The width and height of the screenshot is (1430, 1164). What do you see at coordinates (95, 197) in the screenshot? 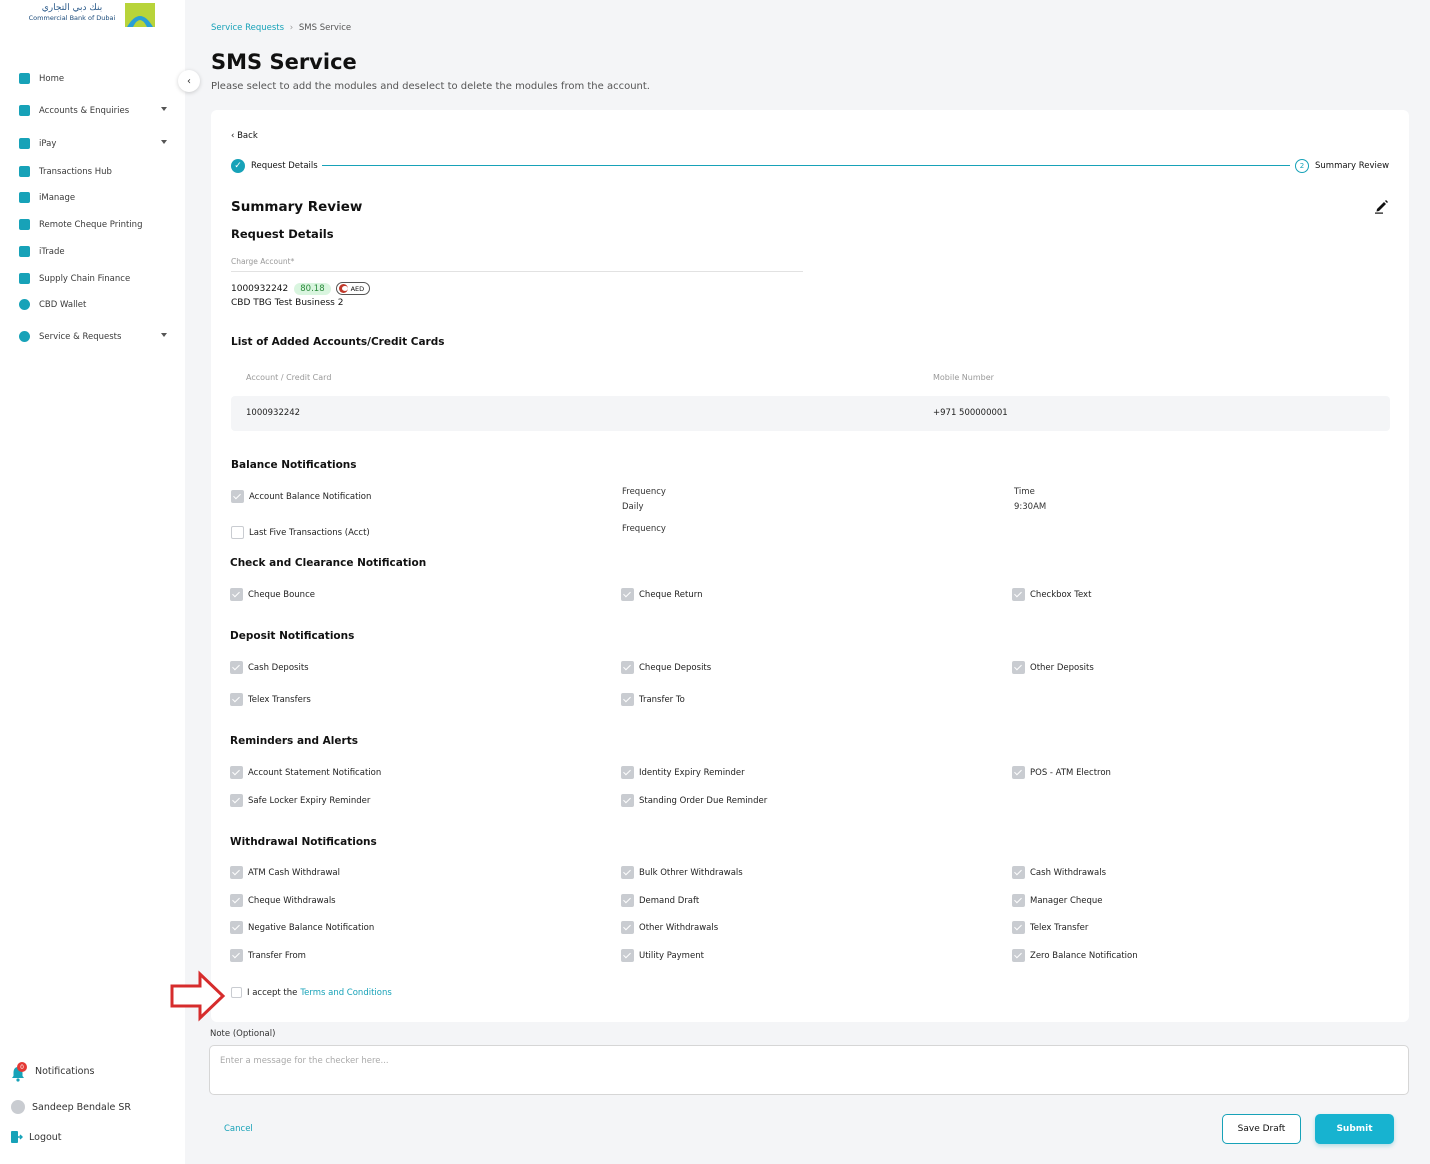
I see `sidebar-item-imanage: iManage` at bounding box center [95, 197].